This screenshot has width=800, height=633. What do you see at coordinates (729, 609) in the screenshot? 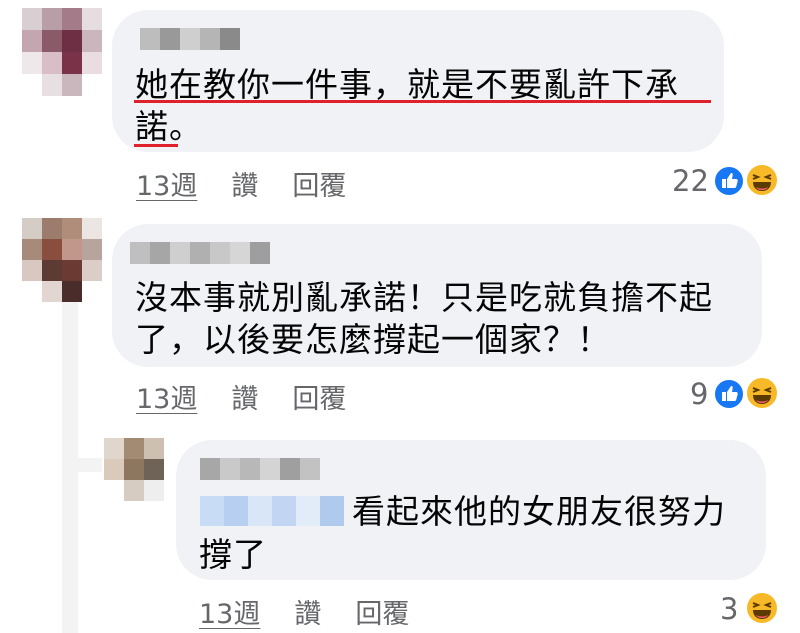
I see `reaction-count: 3` at bounding box center [729, 609].